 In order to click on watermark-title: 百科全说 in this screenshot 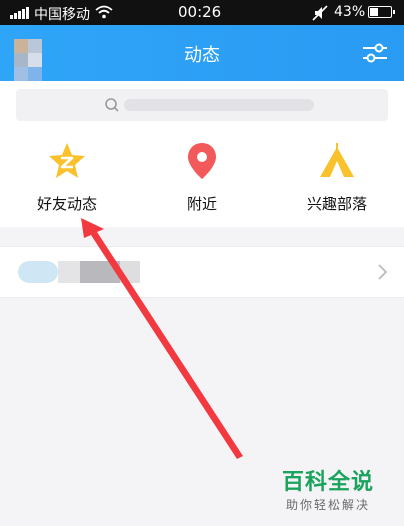, I will do `click(328, 482)`.